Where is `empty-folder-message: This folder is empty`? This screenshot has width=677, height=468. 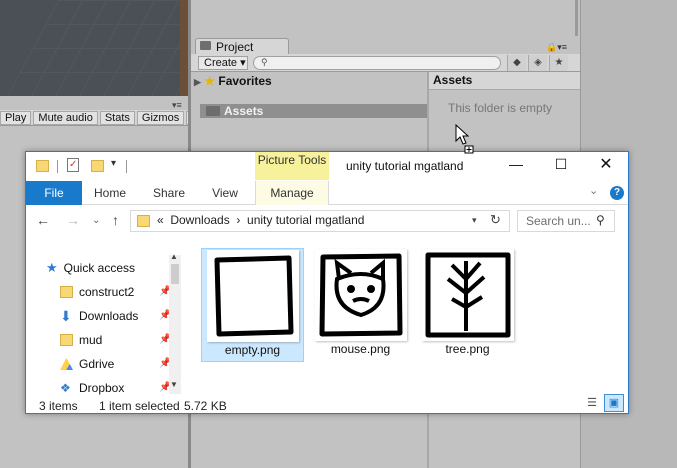
empty-folder-message: This folder is empty is located at coordinates (500, 108).